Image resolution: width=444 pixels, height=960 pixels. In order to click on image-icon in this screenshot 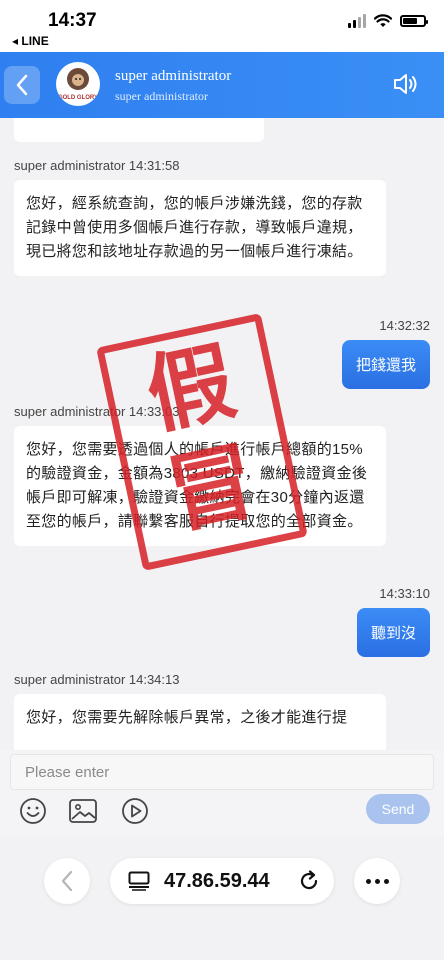, I will do `click(83, 811)`.